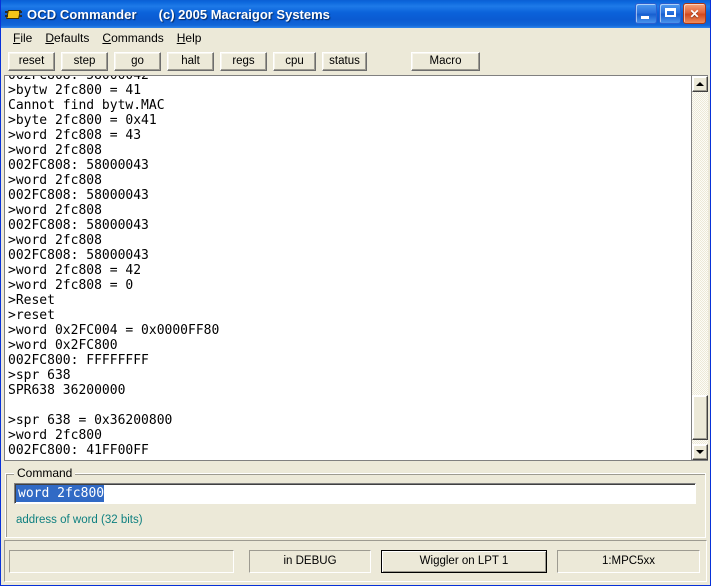 The width and height of the screenshot is (711, 586). I want to click on console-line: SPR638 36200000, so click(67, 390).